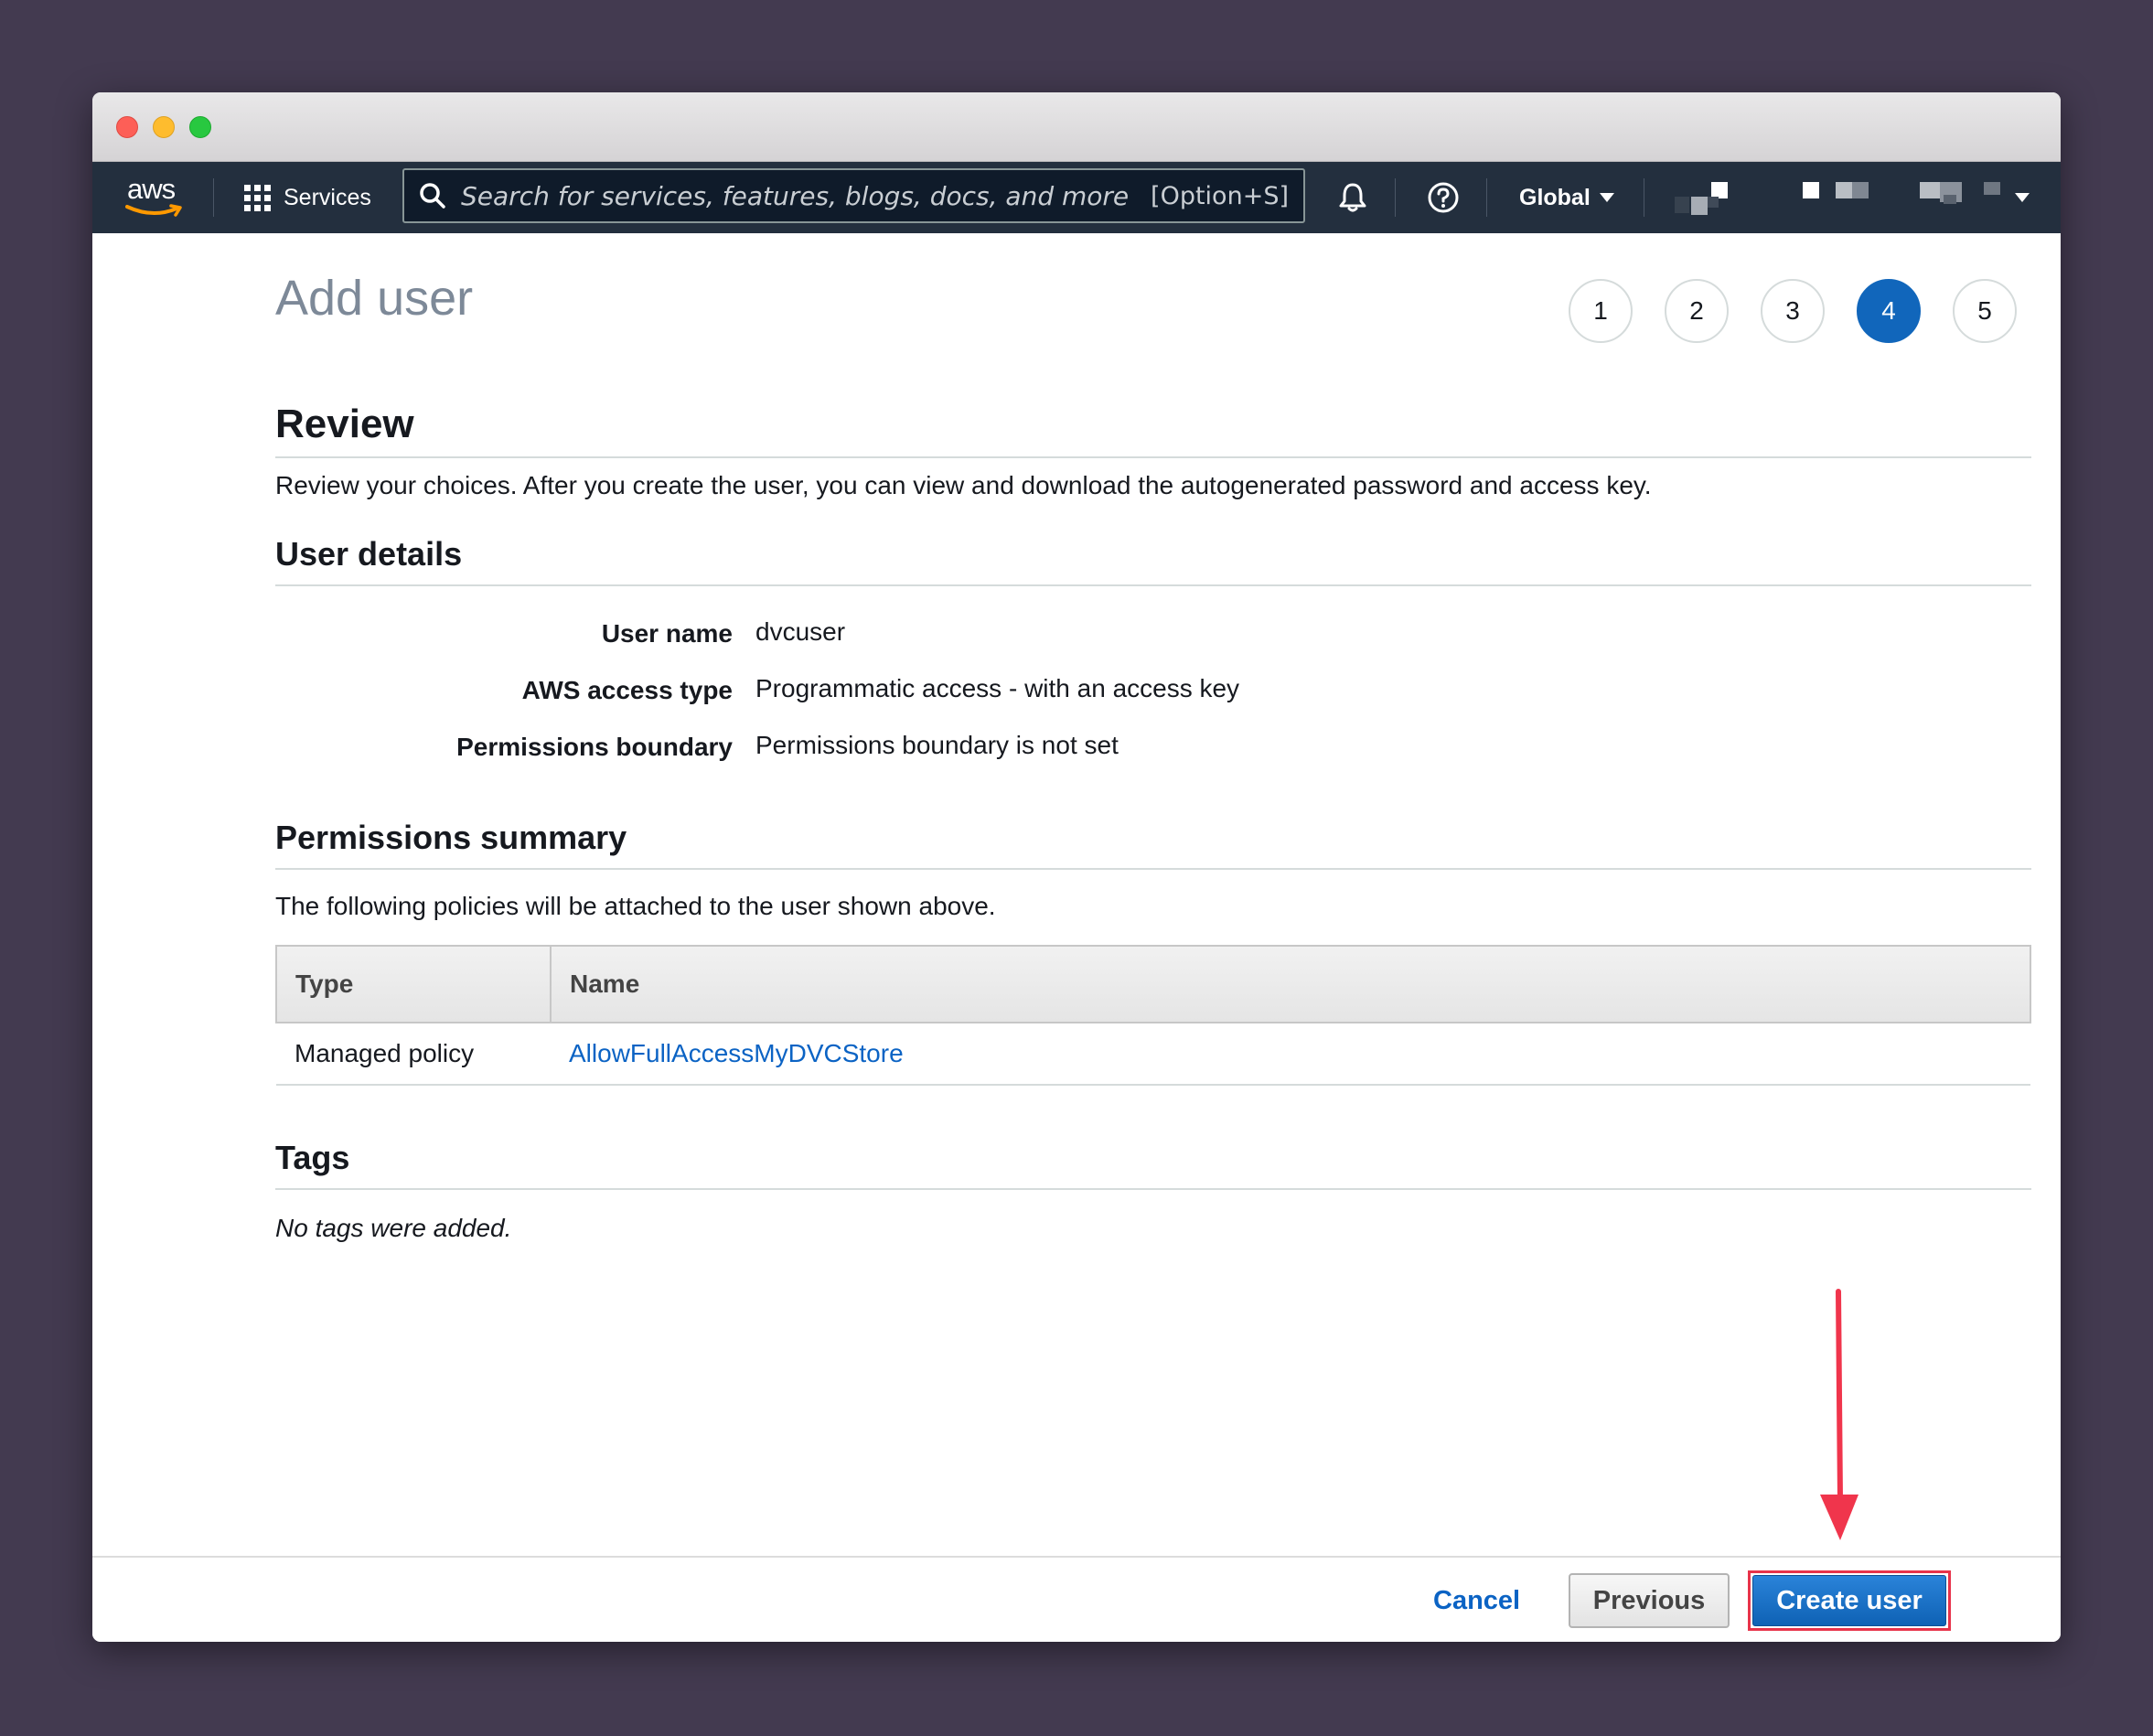 This screenshot has height=1736, width=2153. What do you see at coordinates (153, 210) in the screenshot?
I see `aws-smile-icon` at bounding box center [153, 210].